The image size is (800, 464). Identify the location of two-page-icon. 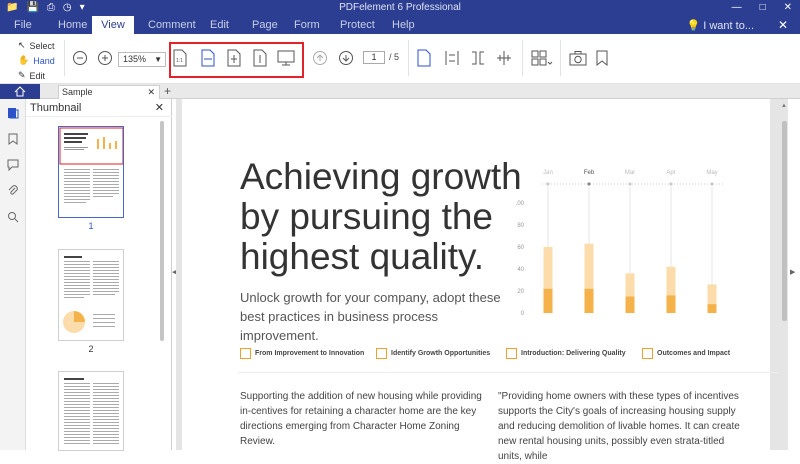
(478, 58).